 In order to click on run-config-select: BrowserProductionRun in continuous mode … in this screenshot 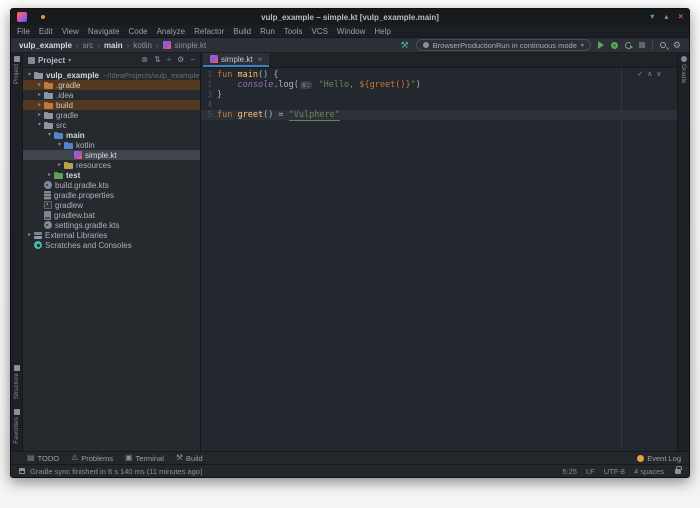, I will do `click(503, 45)`.